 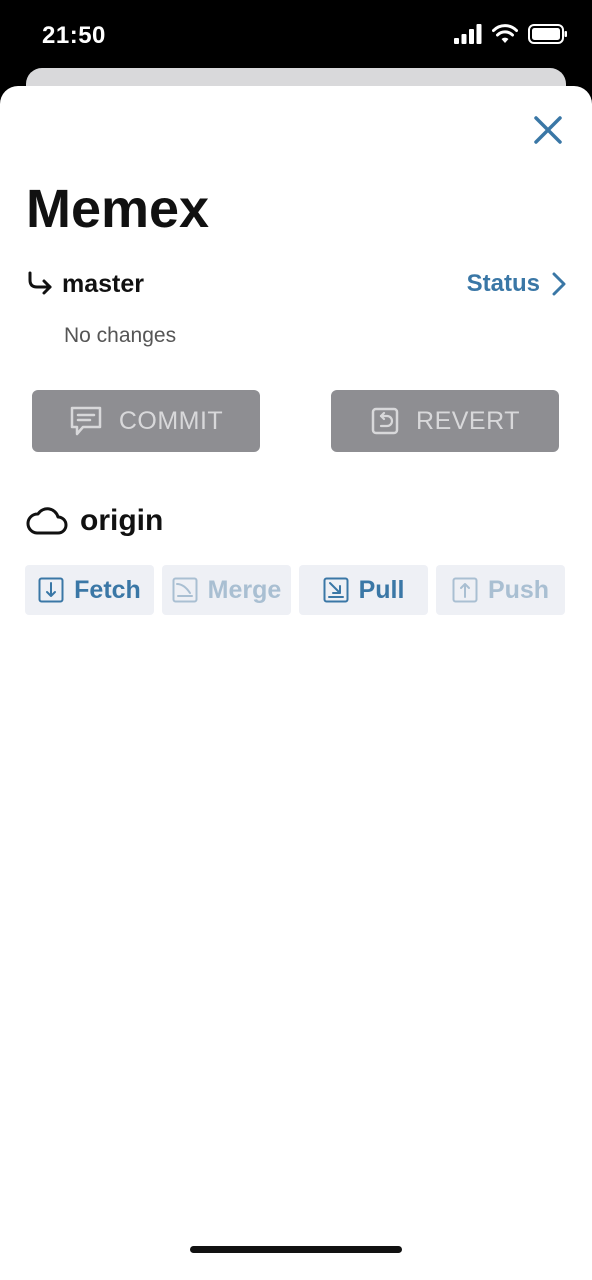 I want to click on changes-status-text: No changes, so click(x=120, y=335).